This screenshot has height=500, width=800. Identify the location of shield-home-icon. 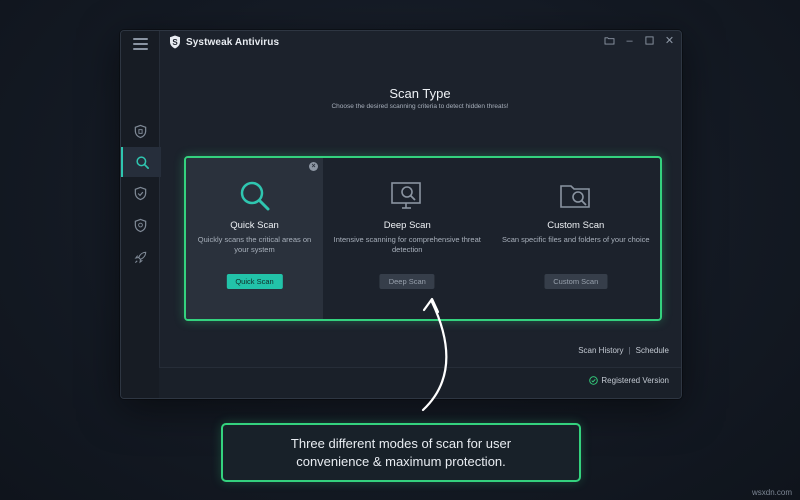
(140, 131).